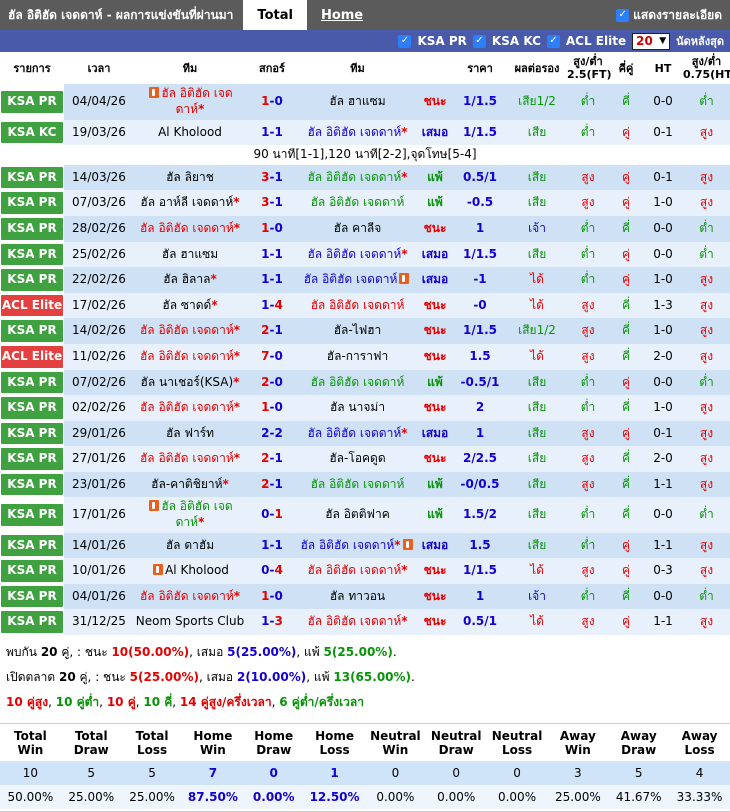 This screenshot has width=730, height=812. Describe the element at coordinates (673, 15) in the screenshot. I see `show-details-toggle: ✓ แสดงรายละเอียด` at that location.